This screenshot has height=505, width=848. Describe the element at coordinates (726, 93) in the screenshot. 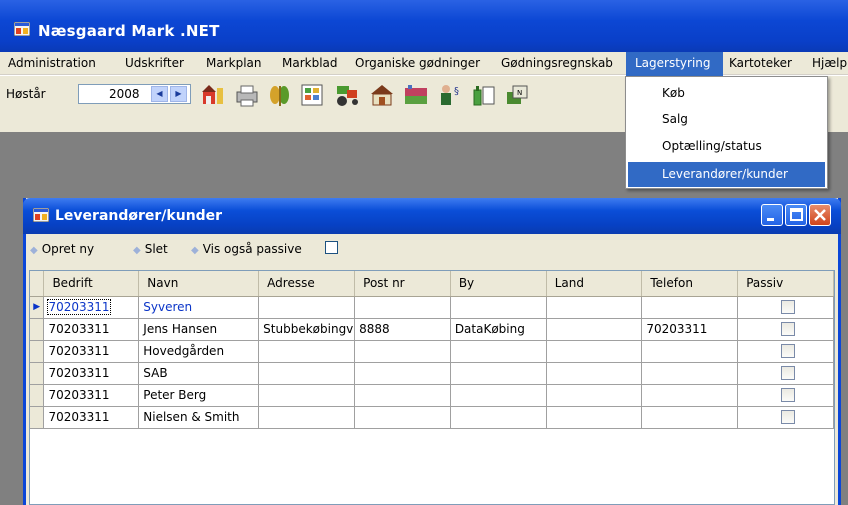

I see `menu-item-kob: Køb` at that location.